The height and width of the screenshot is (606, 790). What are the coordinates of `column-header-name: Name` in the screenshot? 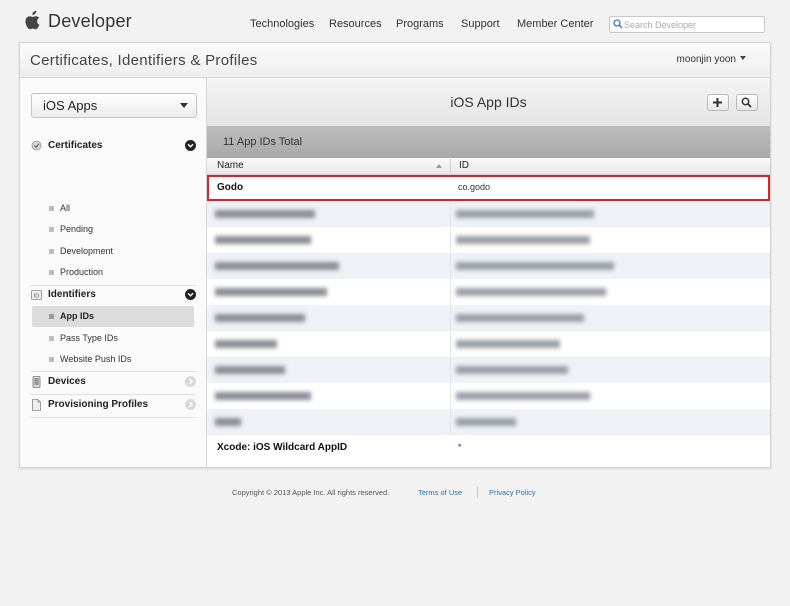 It's located at (230, 165).